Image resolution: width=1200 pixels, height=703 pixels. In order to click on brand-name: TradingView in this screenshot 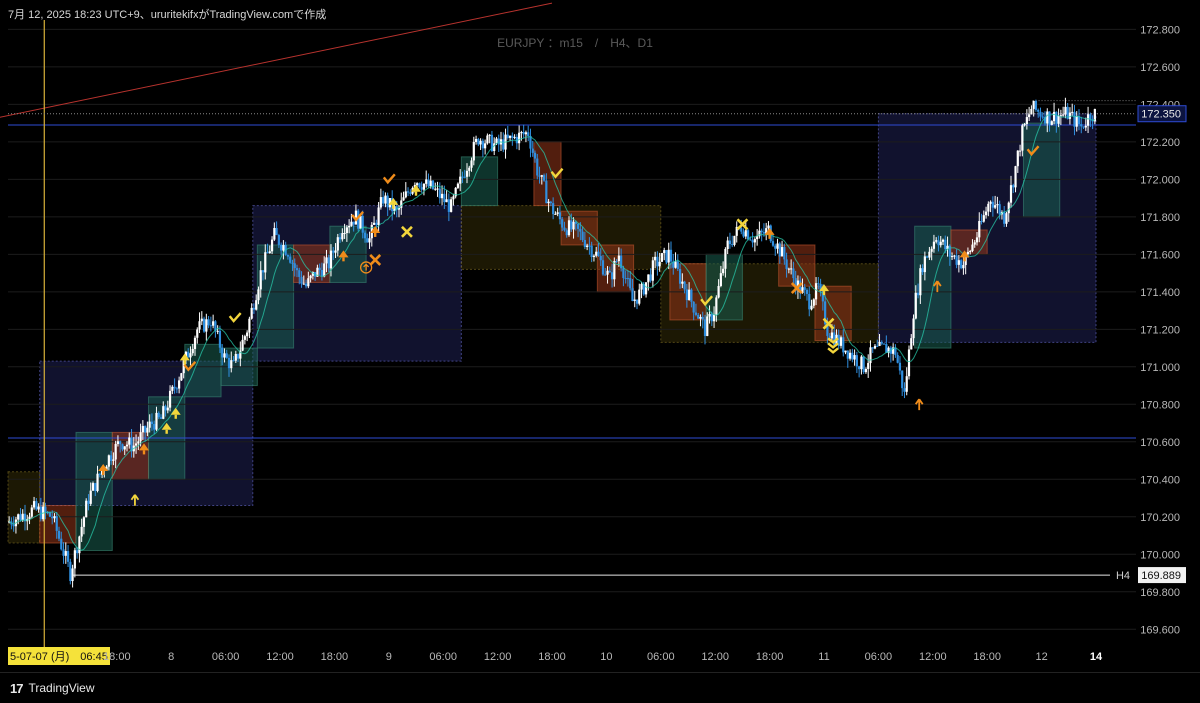, I will do `click(61, 688)`.